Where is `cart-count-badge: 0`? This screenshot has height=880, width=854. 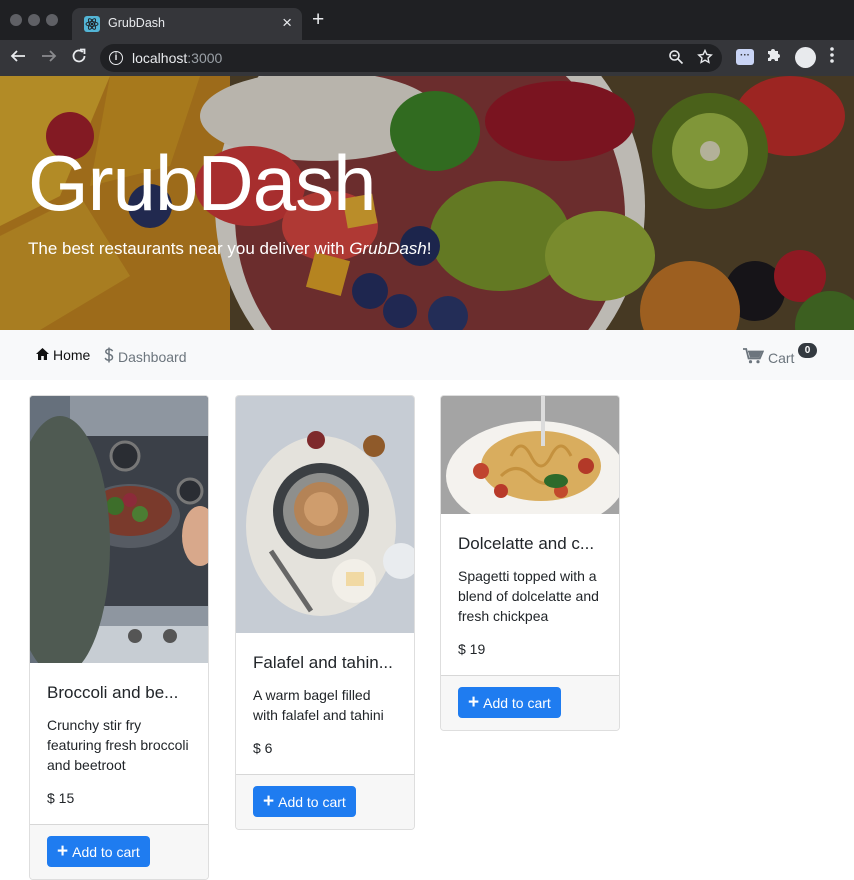 cart-count-badge: 0 is located at coordinates (807, 350).